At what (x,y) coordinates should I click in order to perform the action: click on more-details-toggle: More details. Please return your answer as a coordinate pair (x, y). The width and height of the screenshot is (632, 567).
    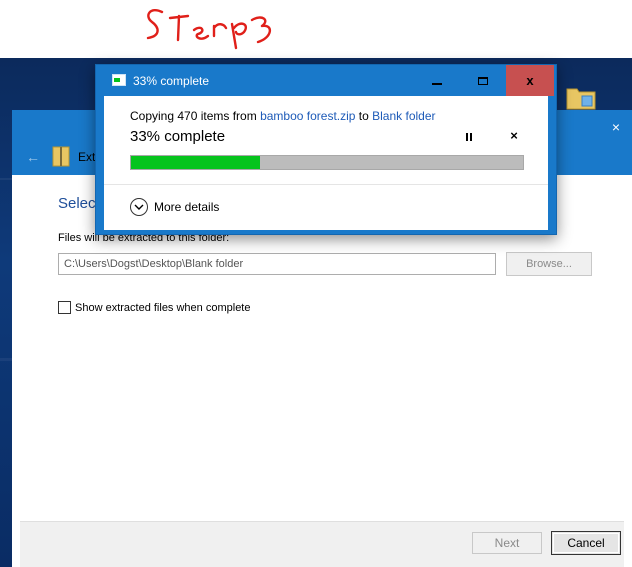
    Looking at the image, I should click on (174, 207).